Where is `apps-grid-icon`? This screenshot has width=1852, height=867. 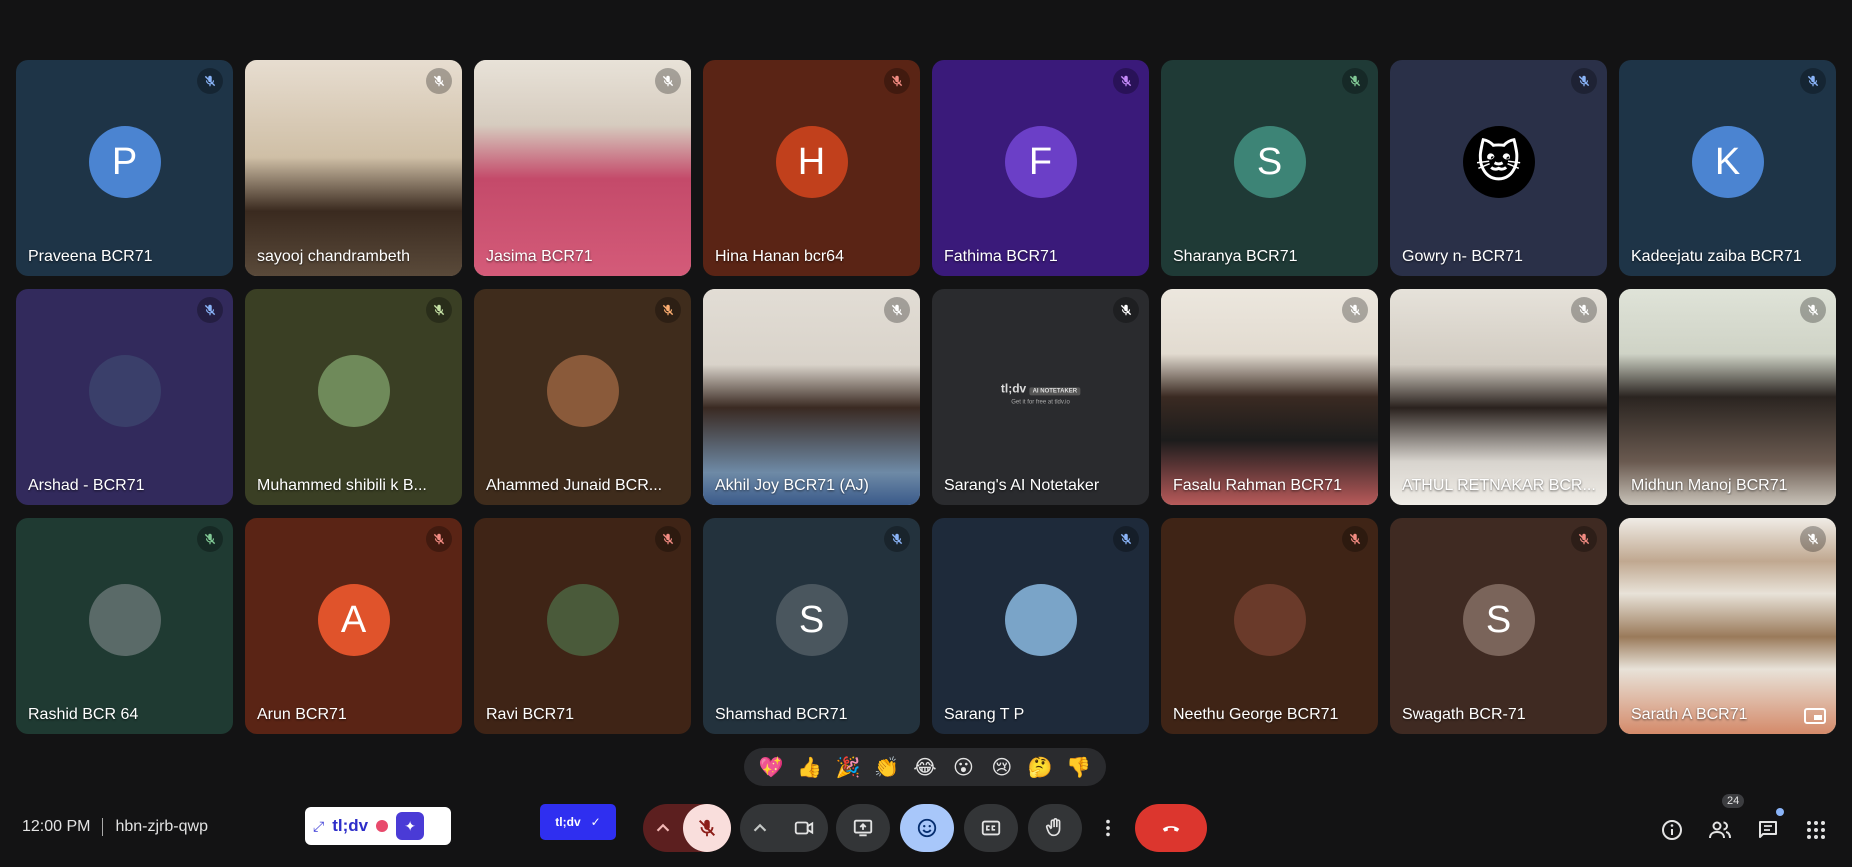
apps-grid-icon is located at coordinates (1816, 830).